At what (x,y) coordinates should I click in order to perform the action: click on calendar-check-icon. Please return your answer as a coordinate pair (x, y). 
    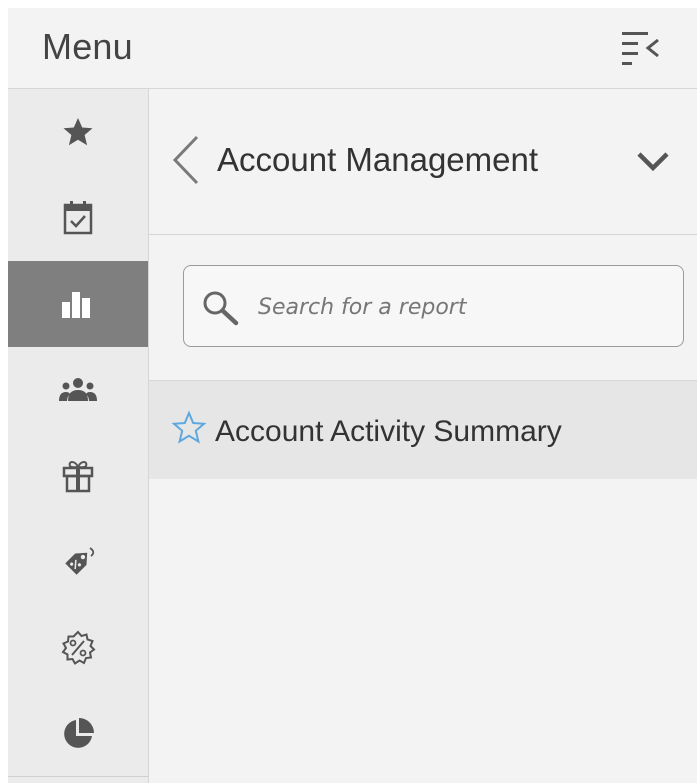
    Looking at the image, I should click on (78, 218).